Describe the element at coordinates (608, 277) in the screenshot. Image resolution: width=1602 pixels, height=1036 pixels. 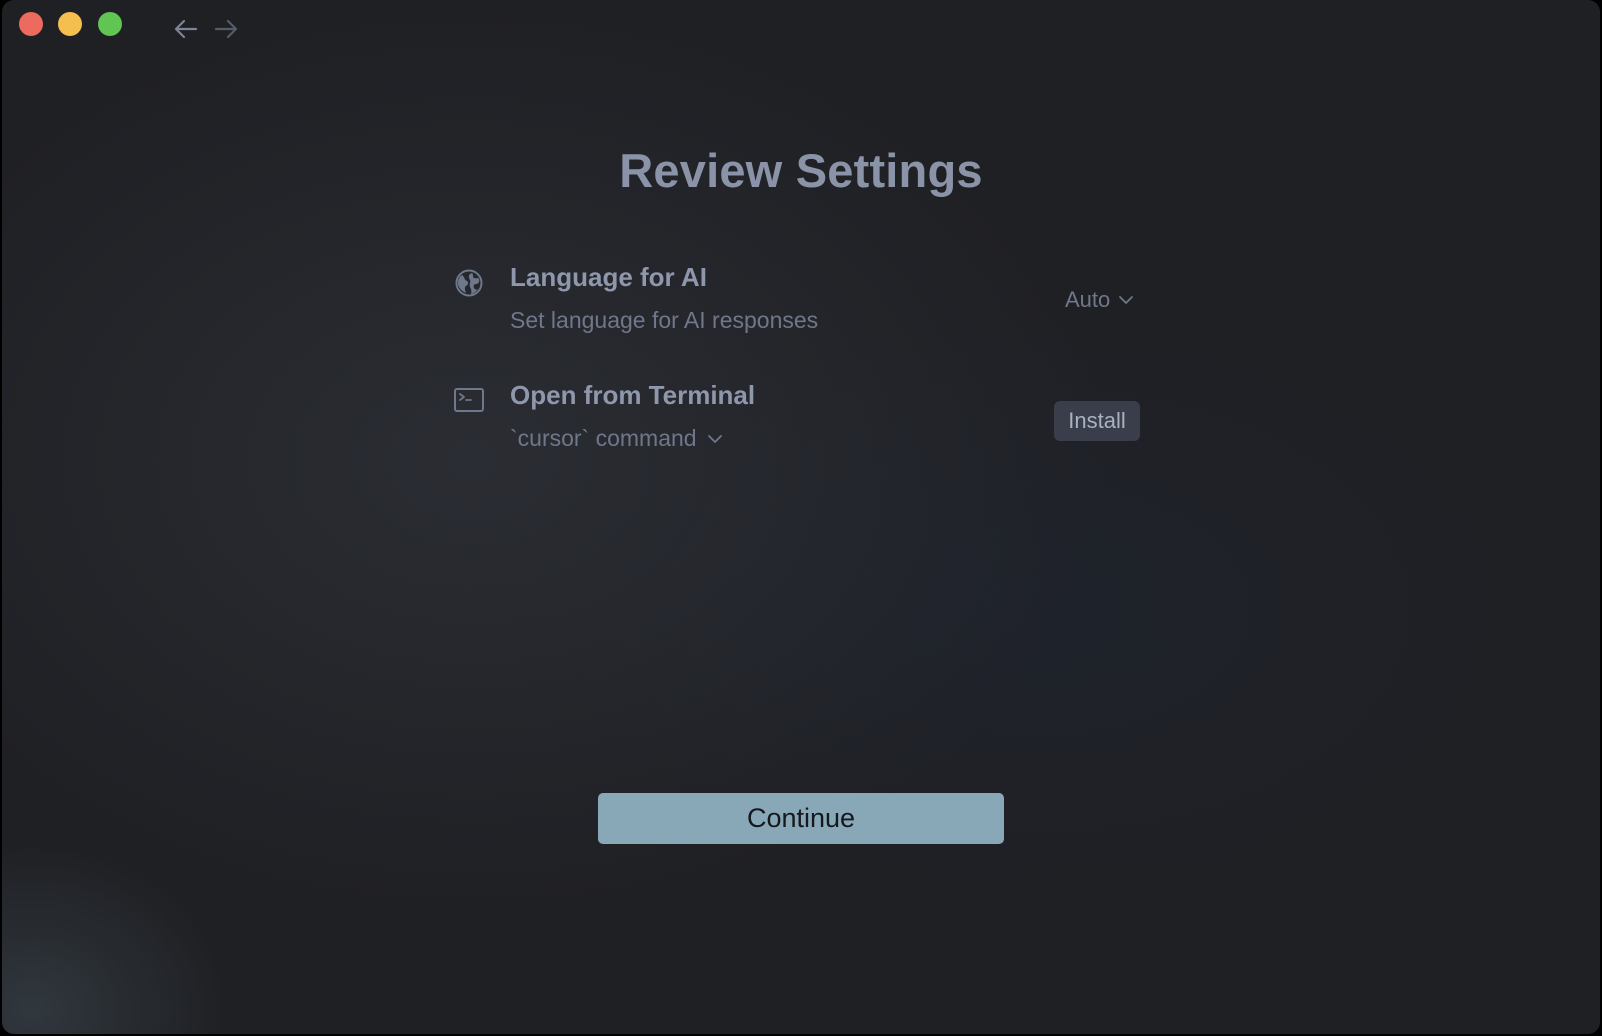
I see `language-setting-title: Language for AI` at that location.